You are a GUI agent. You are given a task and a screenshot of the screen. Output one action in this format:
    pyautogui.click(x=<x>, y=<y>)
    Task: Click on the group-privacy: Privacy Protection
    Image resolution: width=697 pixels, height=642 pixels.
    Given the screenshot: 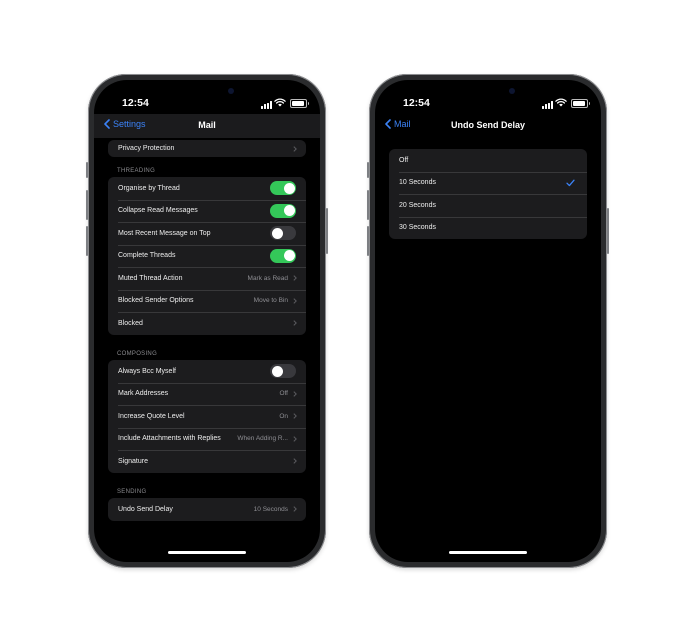 What is the action you would take?
    pyautogui.click(x=207, y=148)
    